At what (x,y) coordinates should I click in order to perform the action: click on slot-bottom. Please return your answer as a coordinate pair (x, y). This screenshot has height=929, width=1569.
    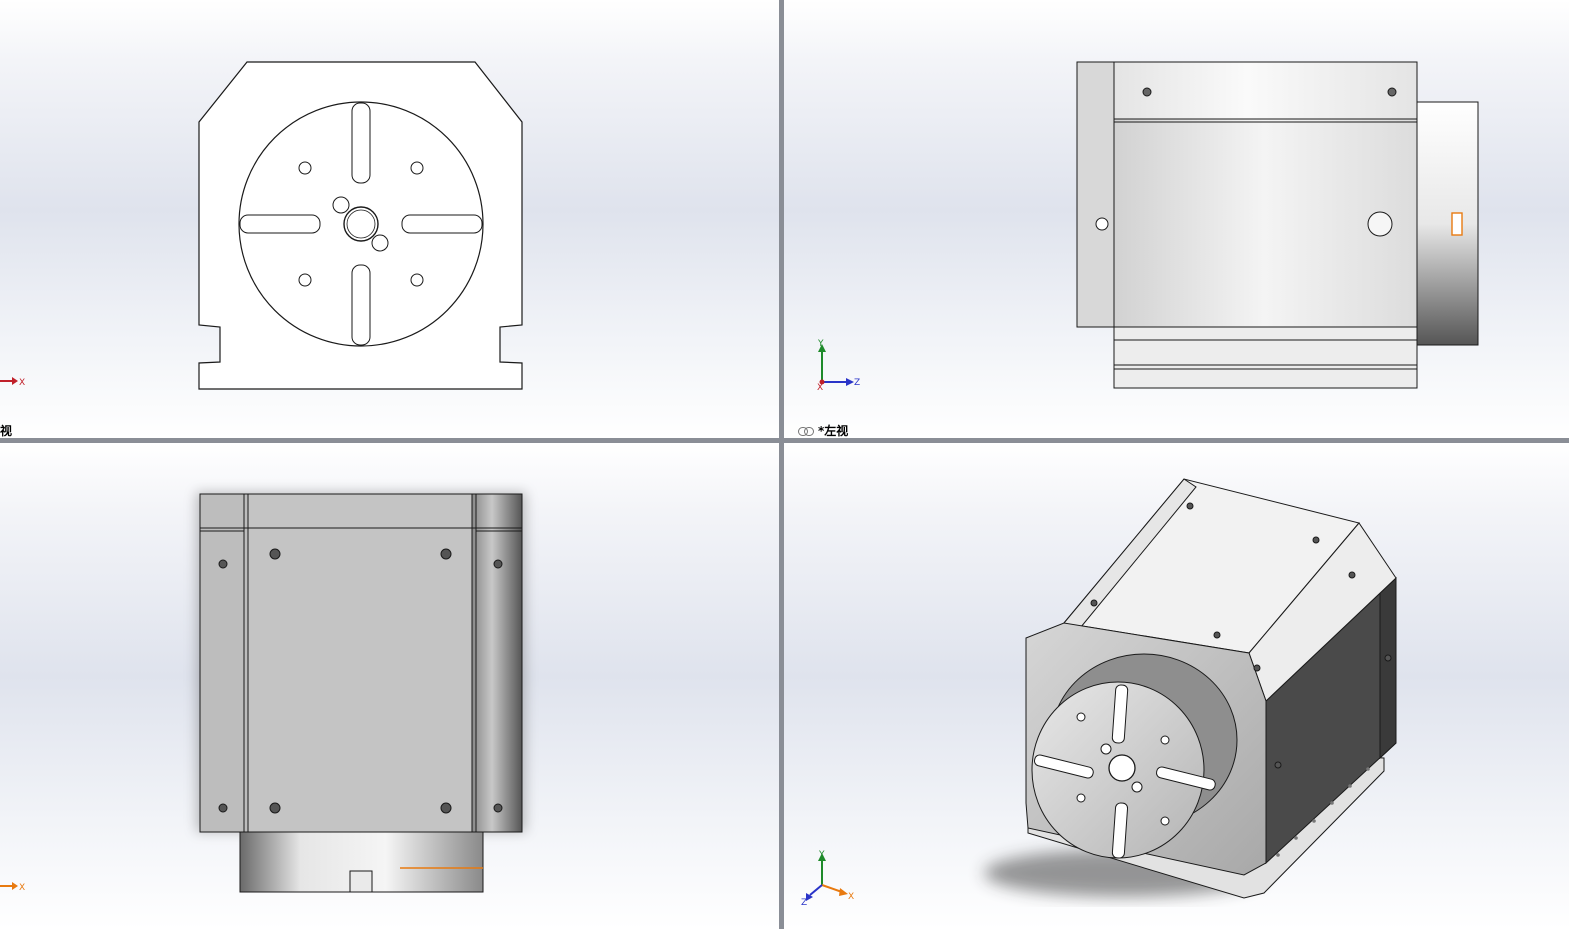
    Looking at the image, I should click on (361, 305).